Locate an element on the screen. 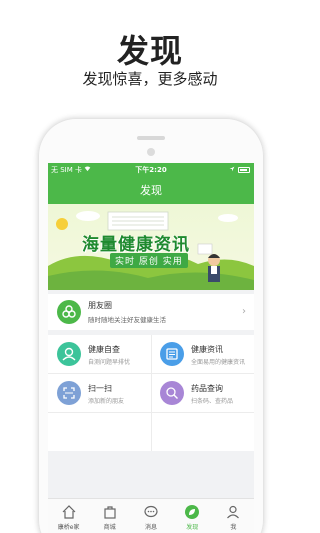  health-news-banner: 海量健康资讯 实时 原创 实用 is located at coordinates (151, 247).